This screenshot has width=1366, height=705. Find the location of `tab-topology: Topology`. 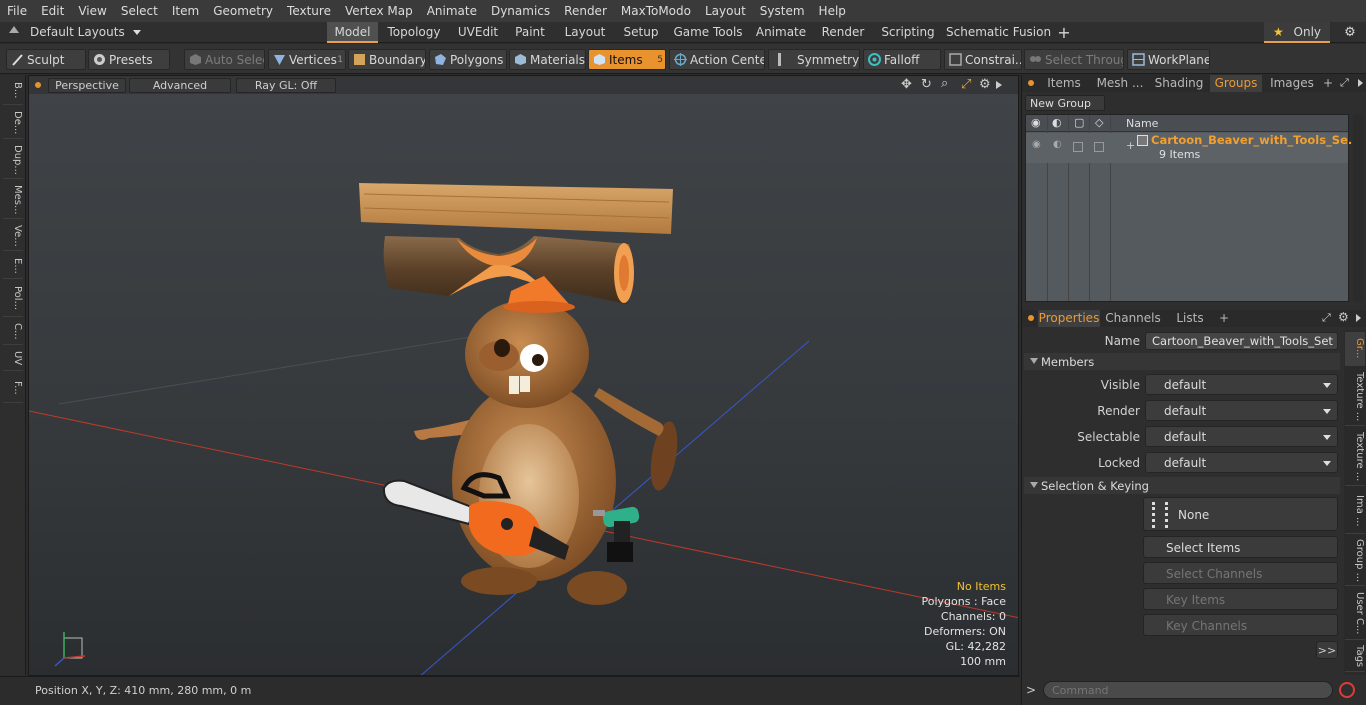

tab-topology: Topology is located at coordinates (414, 32).